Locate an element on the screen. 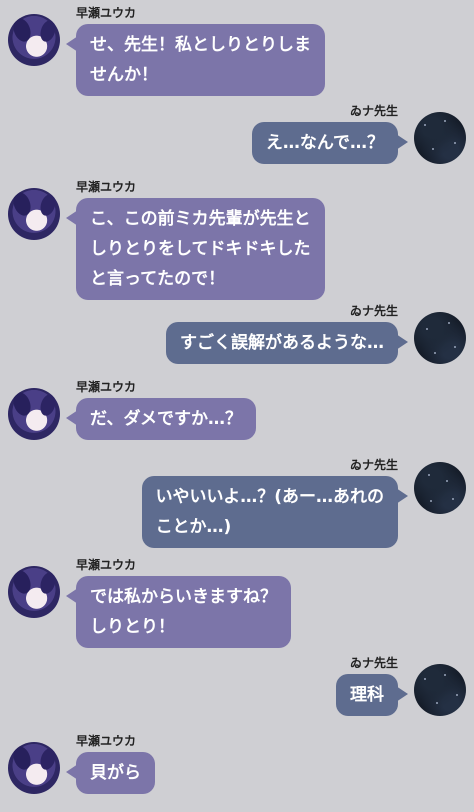  message-line: 理科 is located at coordinates (367, 695).